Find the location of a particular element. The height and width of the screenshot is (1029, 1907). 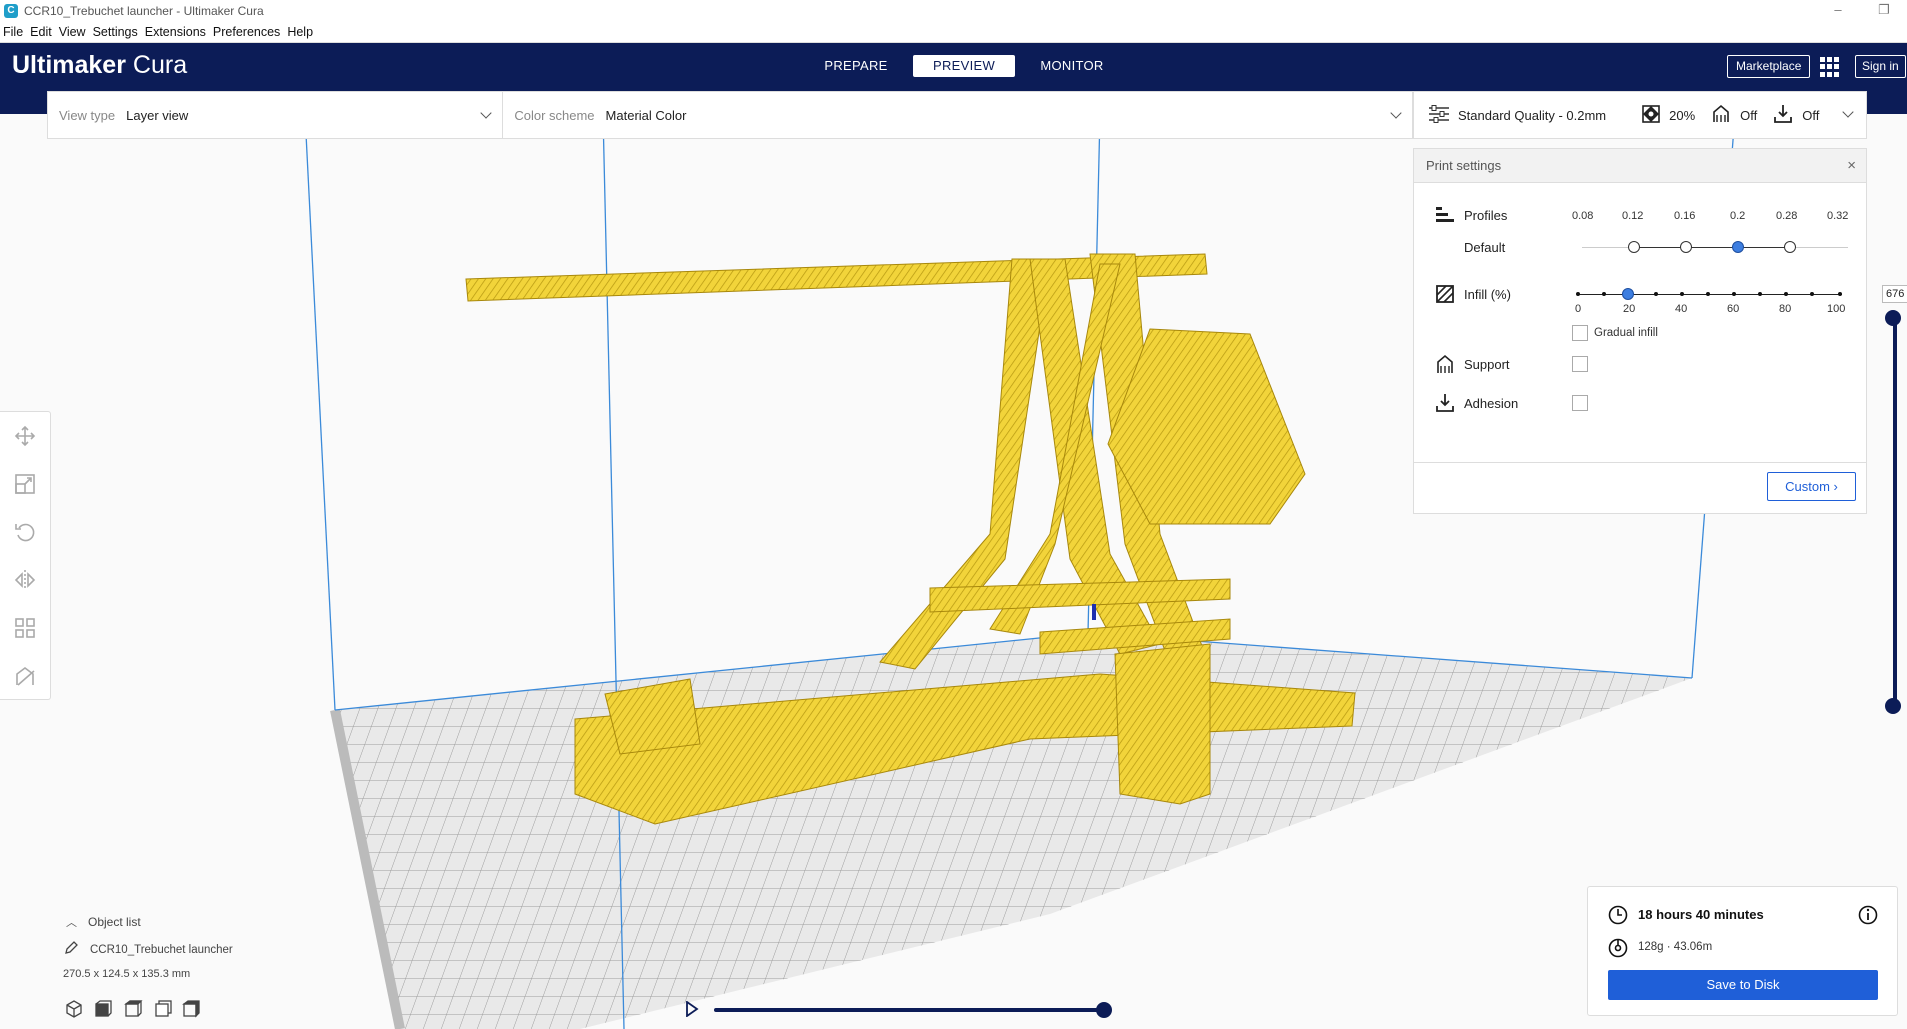

adhesion-label: Adhesion is located at coordinates (1491, 403).